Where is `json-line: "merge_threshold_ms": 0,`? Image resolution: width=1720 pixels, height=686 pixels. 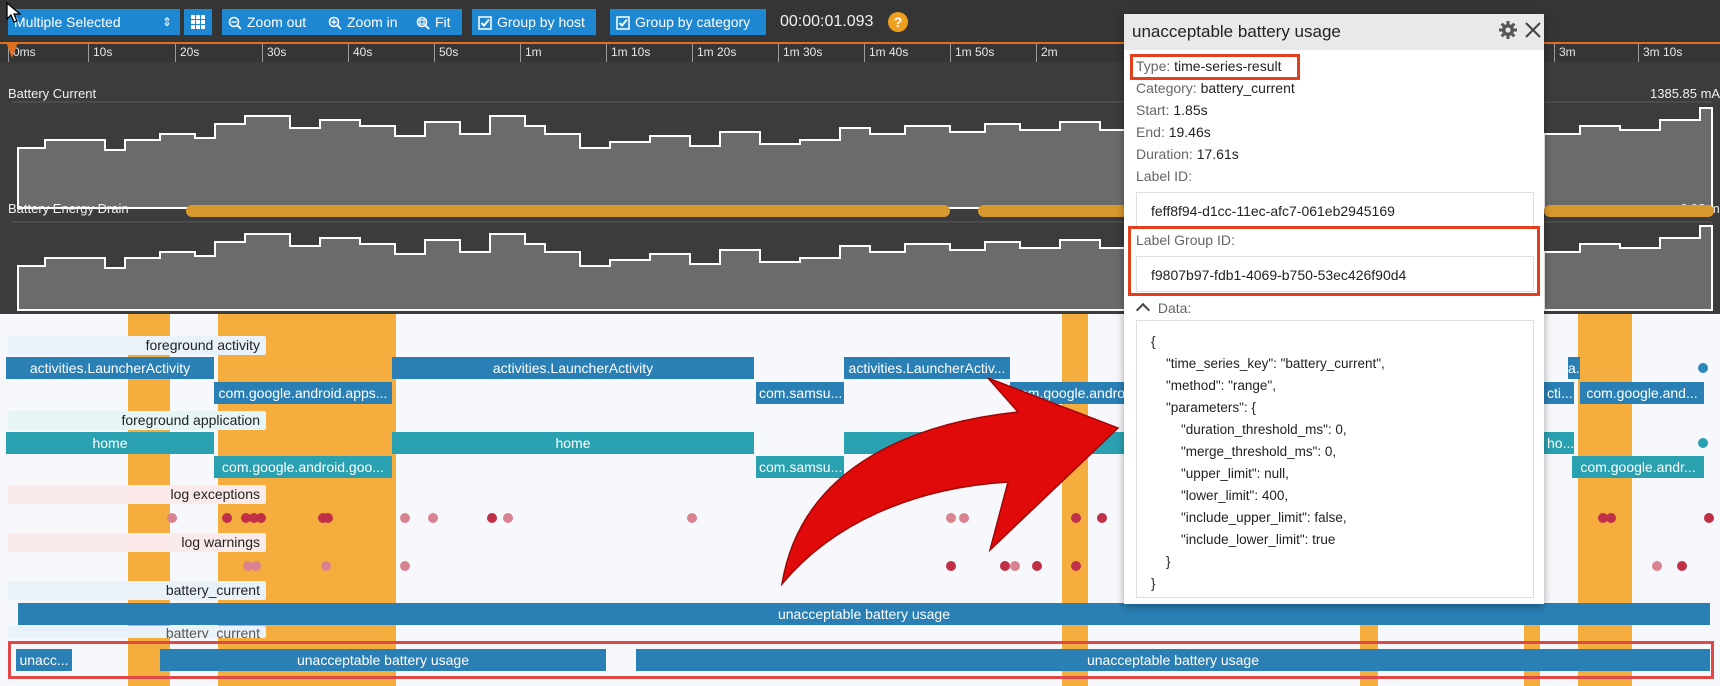
json-line: "merge_threshold_ms": 0, is located at coordinates (1244, 451).